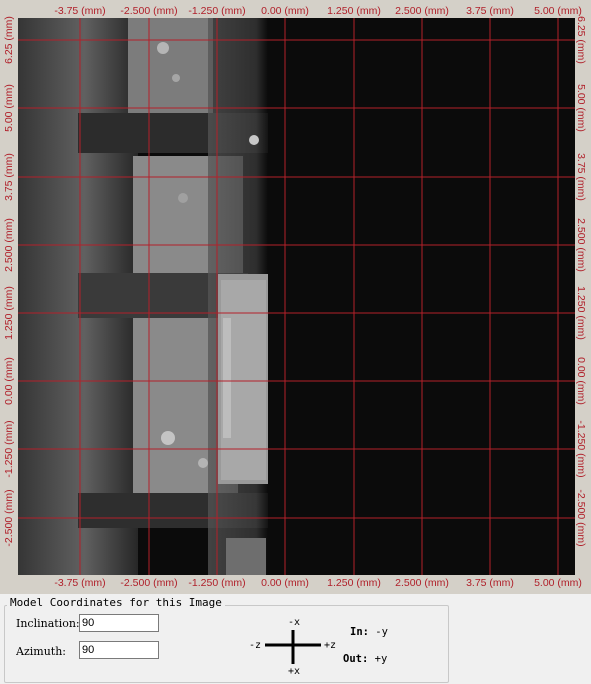 The width and height of the screenshot is (591, 684). Describe the element at coordinates (490, 11) in the screenshot. I see `x-tick-label-top: 3.75 (mm)` at that location.